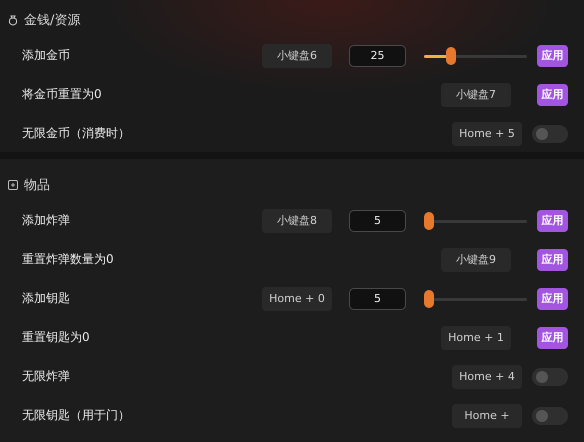 This screenshot has height=442, width=584. What do you see at coordinates (68, 259) in the screenshot?
I see `option-label: 重置炸弹数量为0` at bounding box center [68, 259].